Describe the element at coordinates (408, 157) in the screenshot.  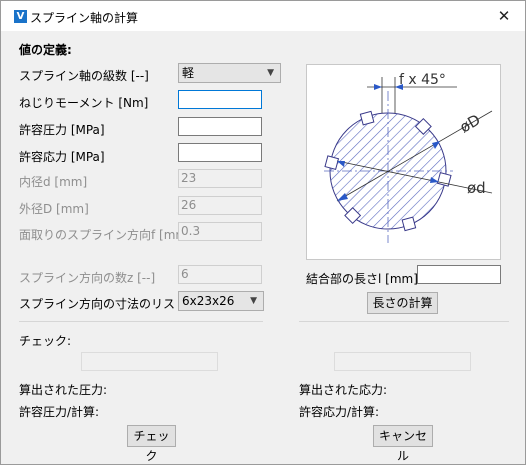
I see `spline-cross-section-figure: f x 45° øD ød` at that location.